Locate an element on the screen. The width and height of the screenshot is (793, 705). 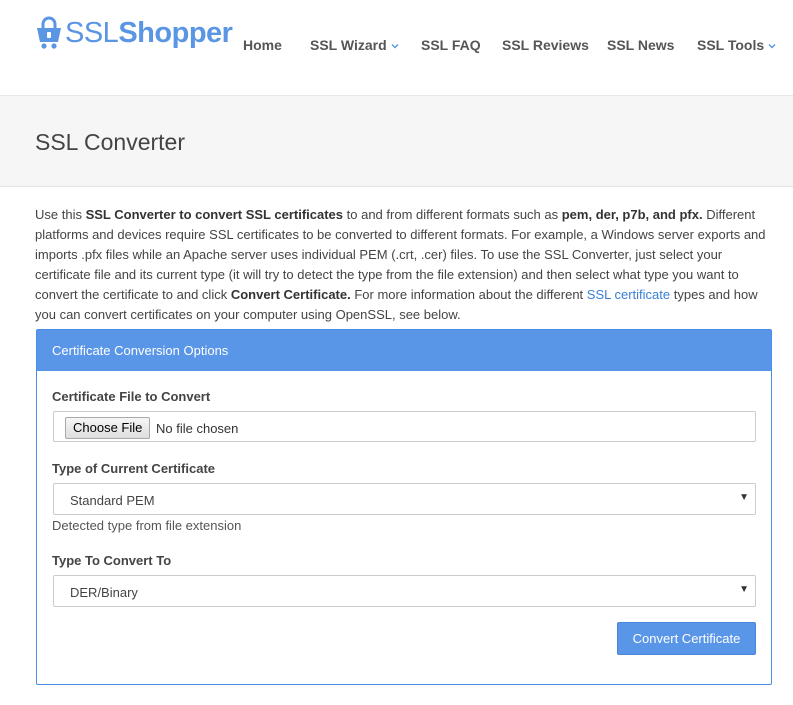
nav-ssl-news: SSL News is located at coordinates (640, 45).